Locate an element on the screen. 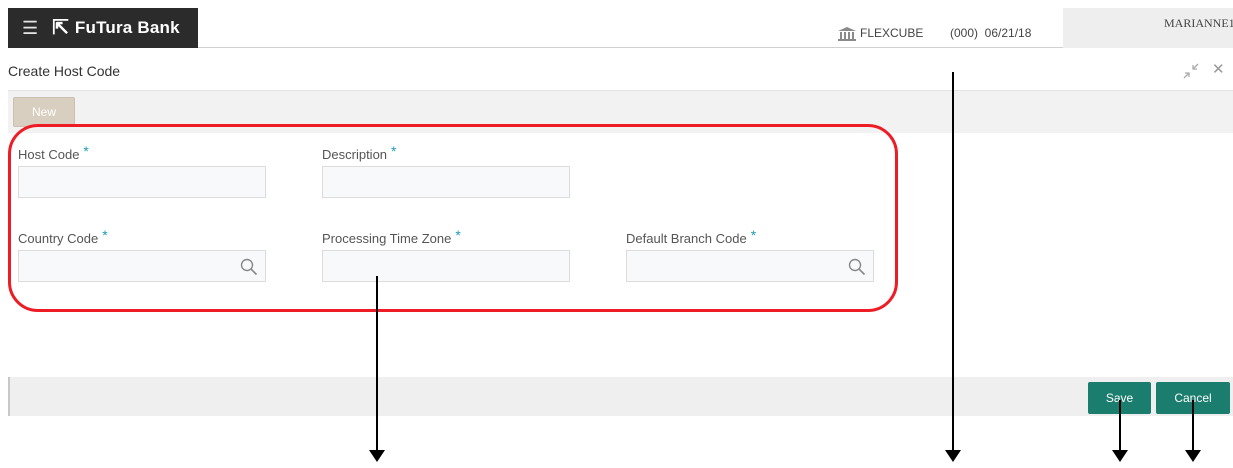 Image resolution: width=1233 pixels, height=468 pixels. user-name: MARIANNE1 is located at coordinates (1198, 23).